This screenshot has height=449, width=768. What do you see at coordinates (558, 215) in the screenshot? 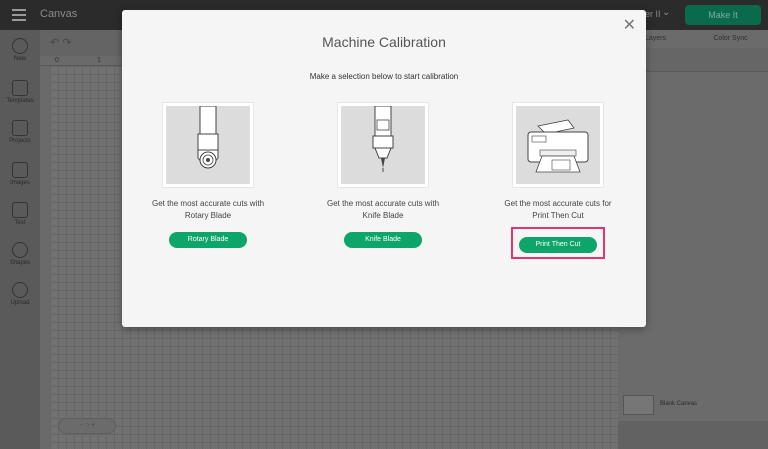
I see `description-line: Print Then Cut` at bounding box center [558, 215].